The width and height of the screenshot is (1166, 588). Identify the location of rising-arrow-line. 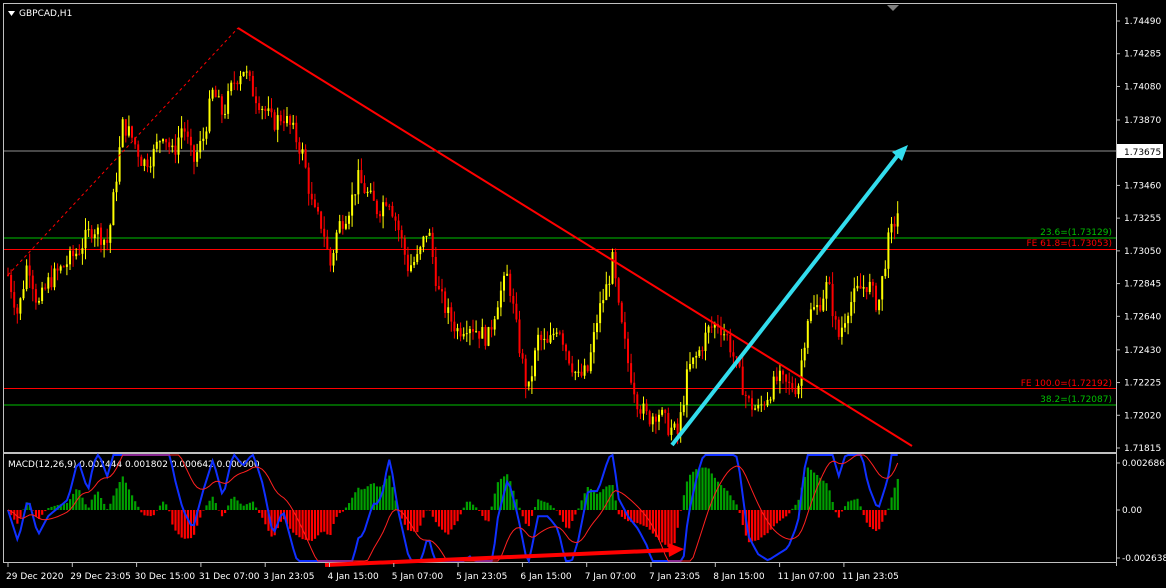
(785, 300).